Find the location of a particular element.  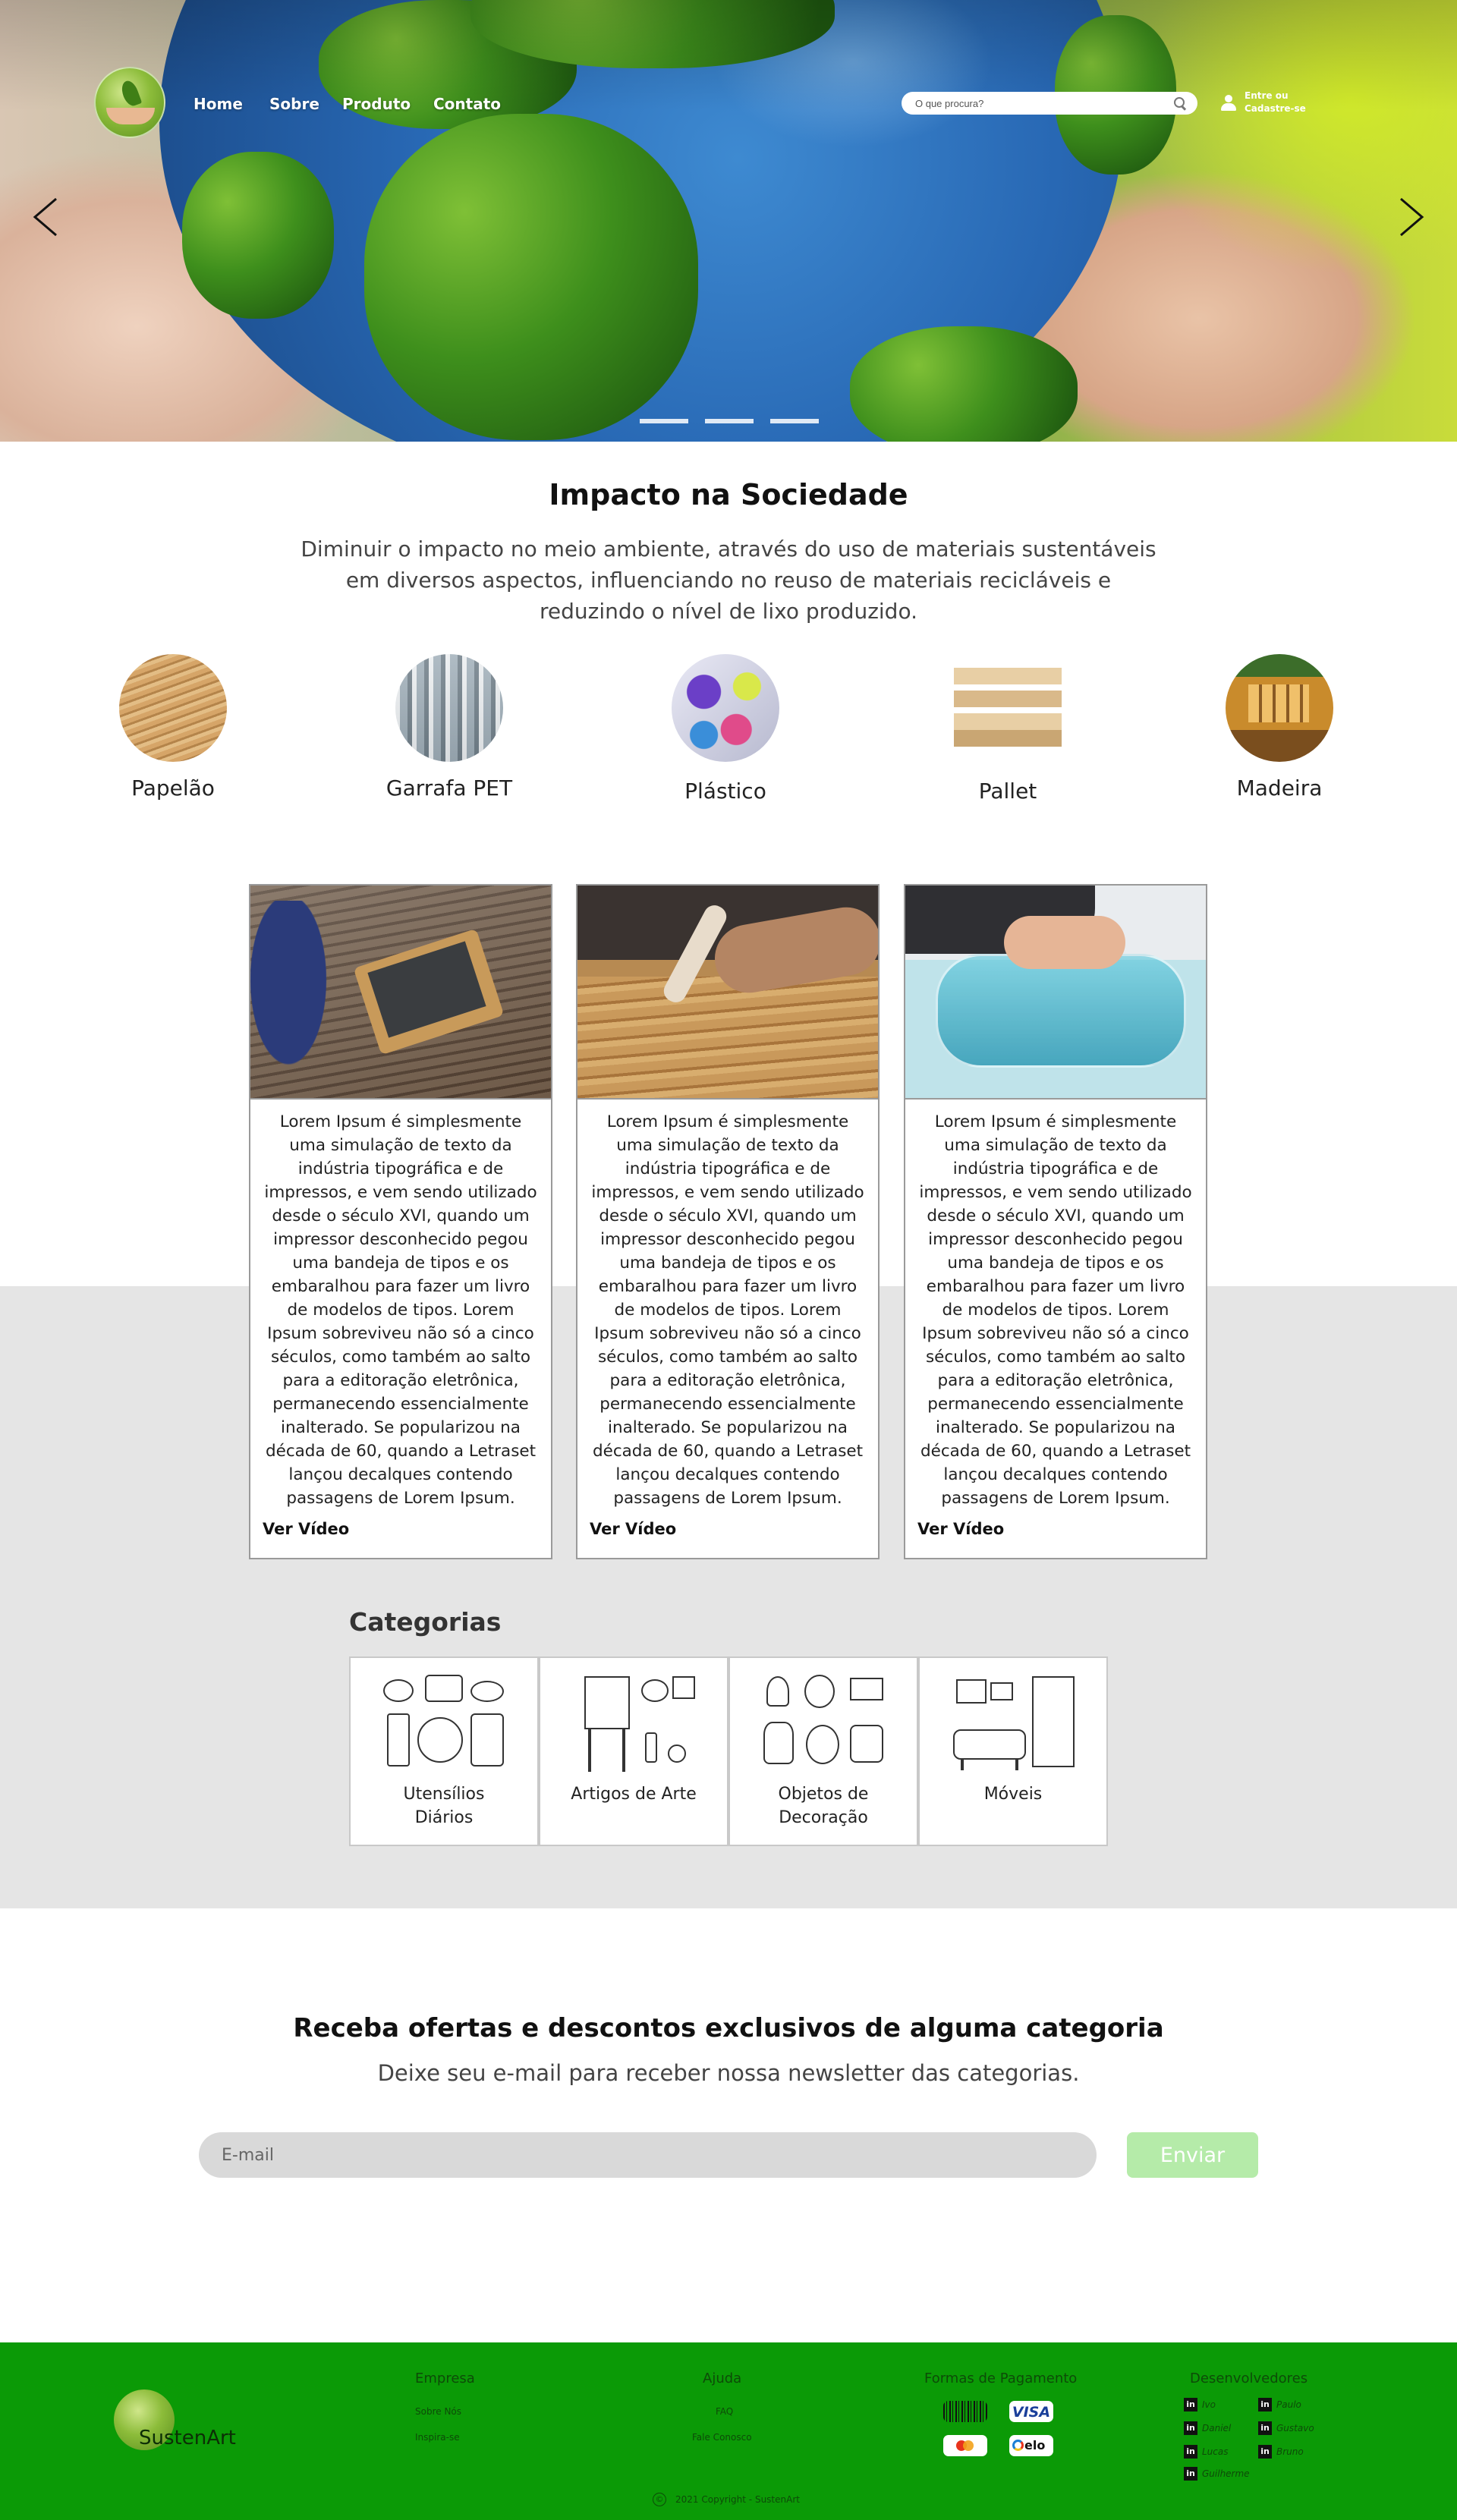

dev-name: Lucas is located at coordinates (1215, 2451).